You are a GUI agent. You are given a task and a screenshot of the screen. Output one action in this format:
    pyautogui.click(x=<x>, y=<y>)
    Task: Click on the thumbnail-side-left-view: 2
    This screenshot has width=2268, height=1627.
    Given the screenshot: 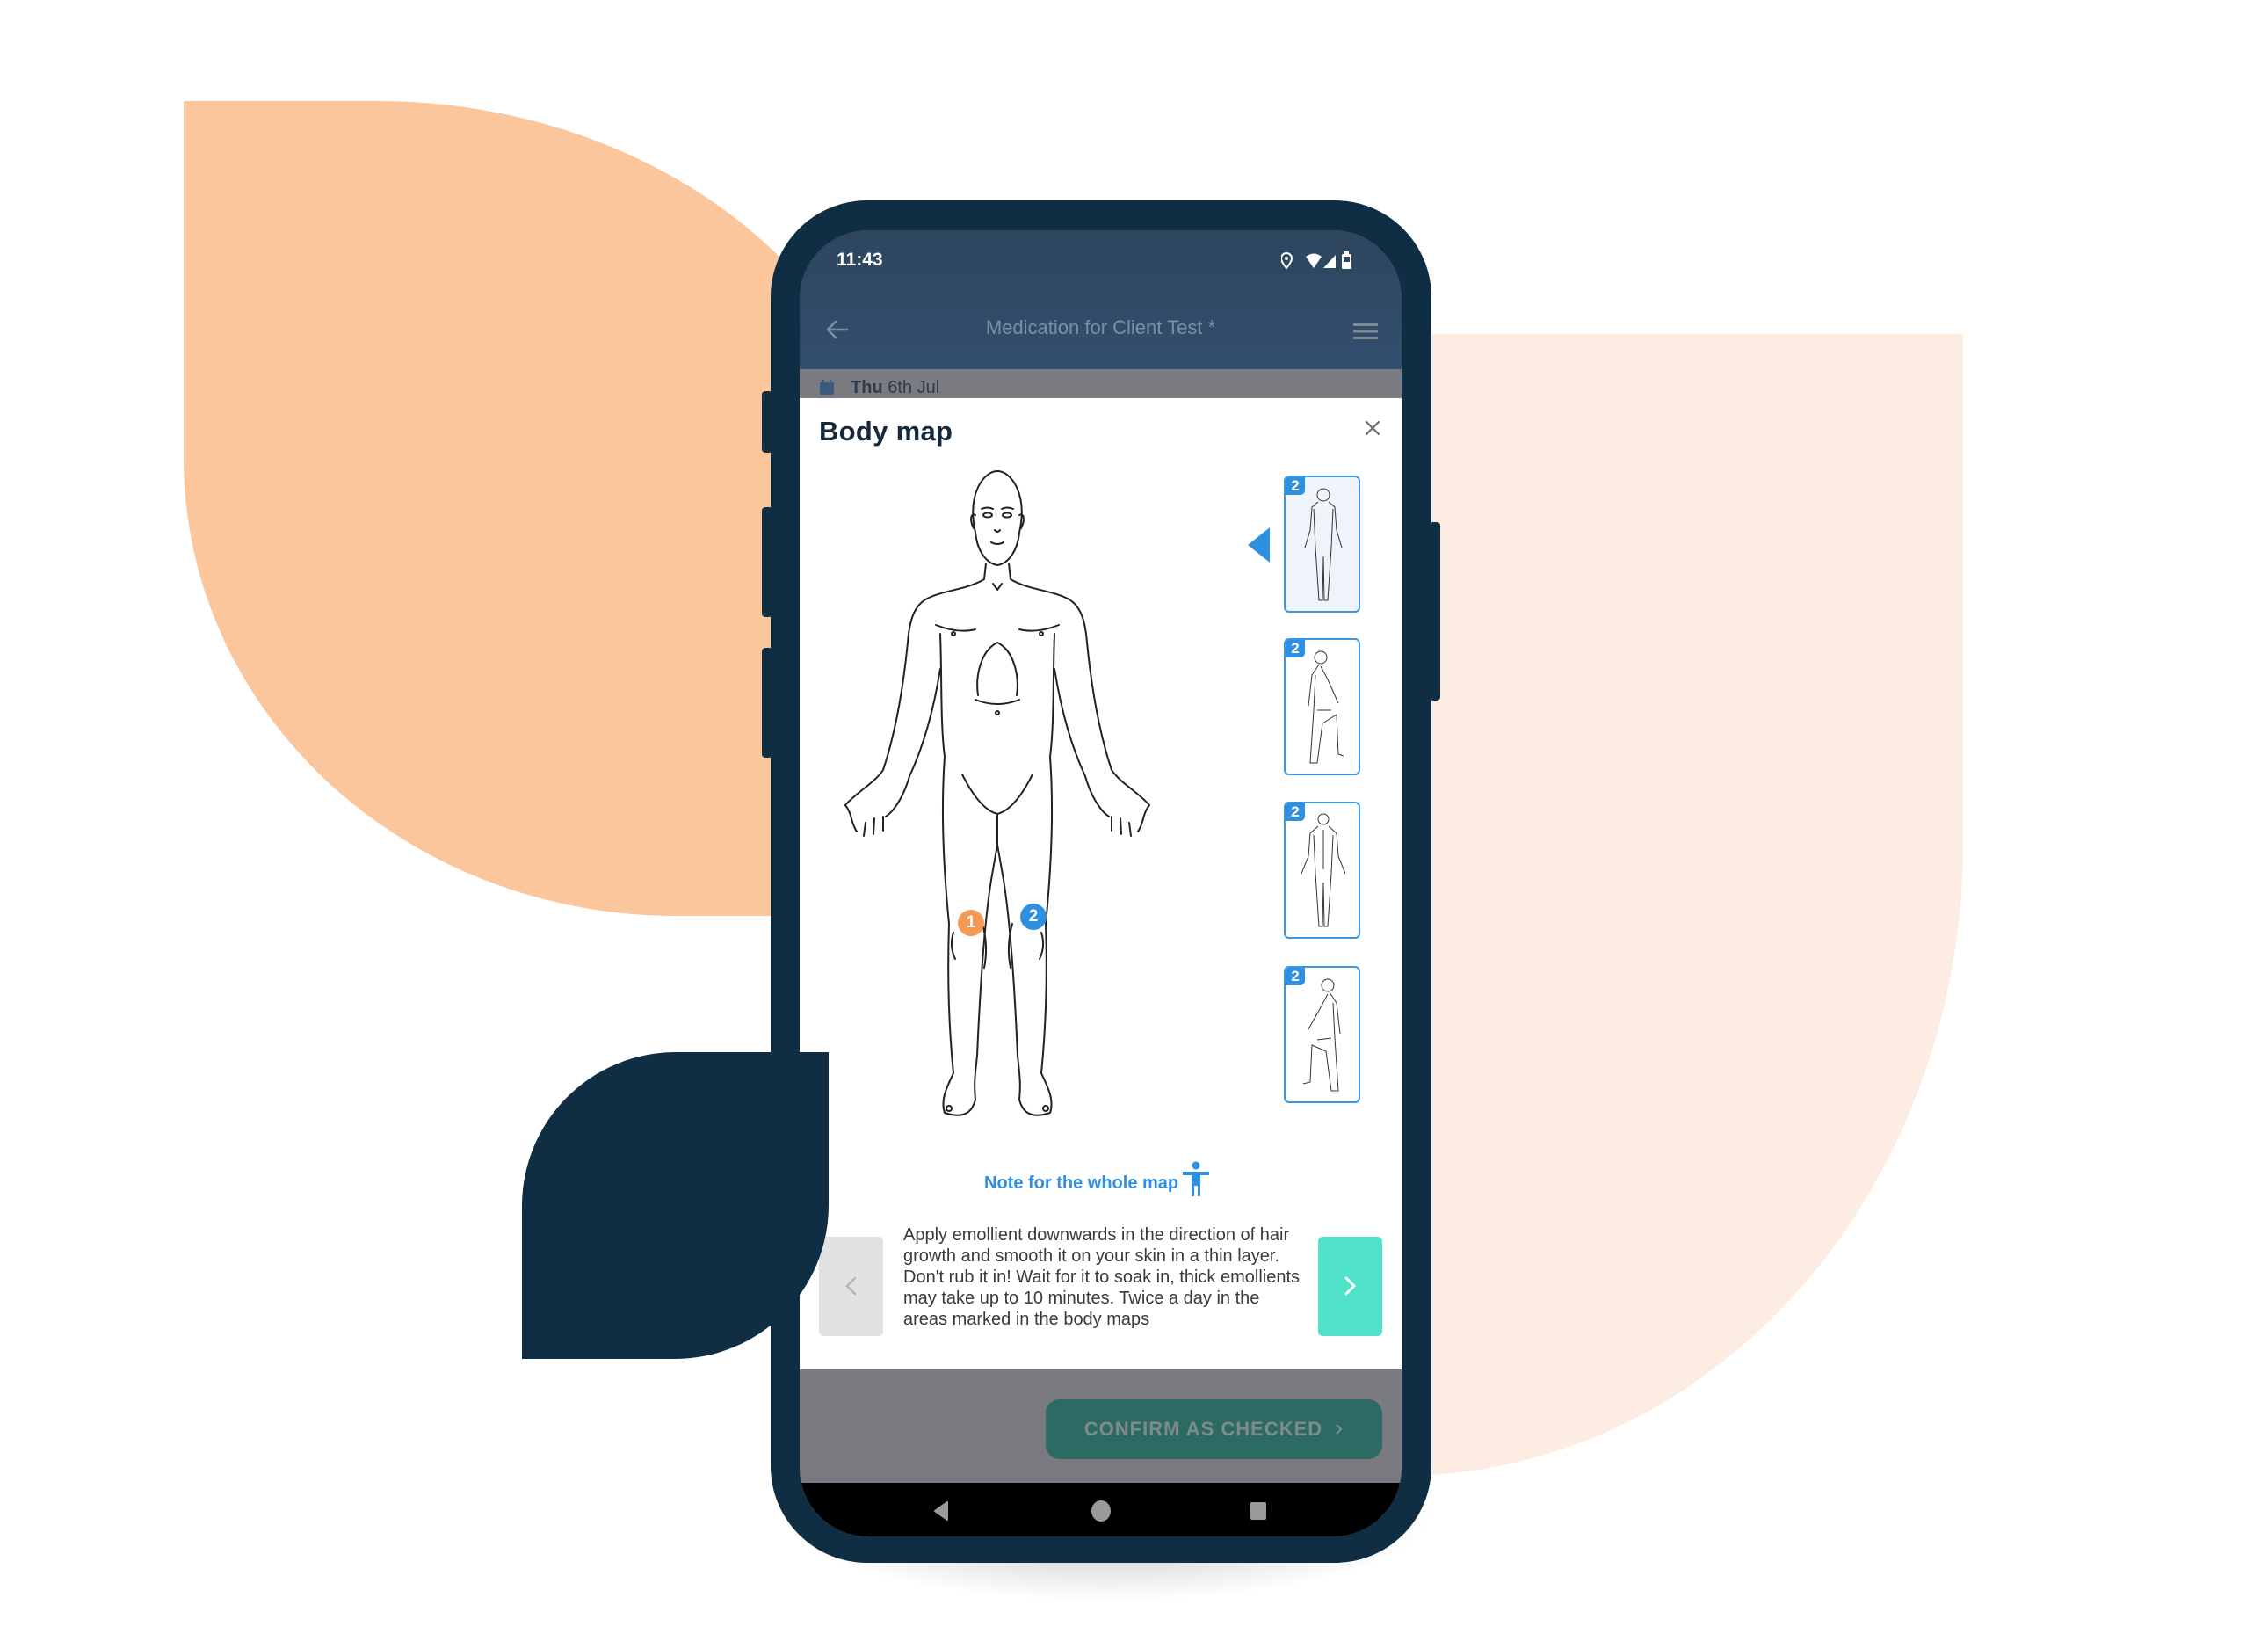 What is the action you would take?
    pyautogui.click(x=1322, y=706)
    